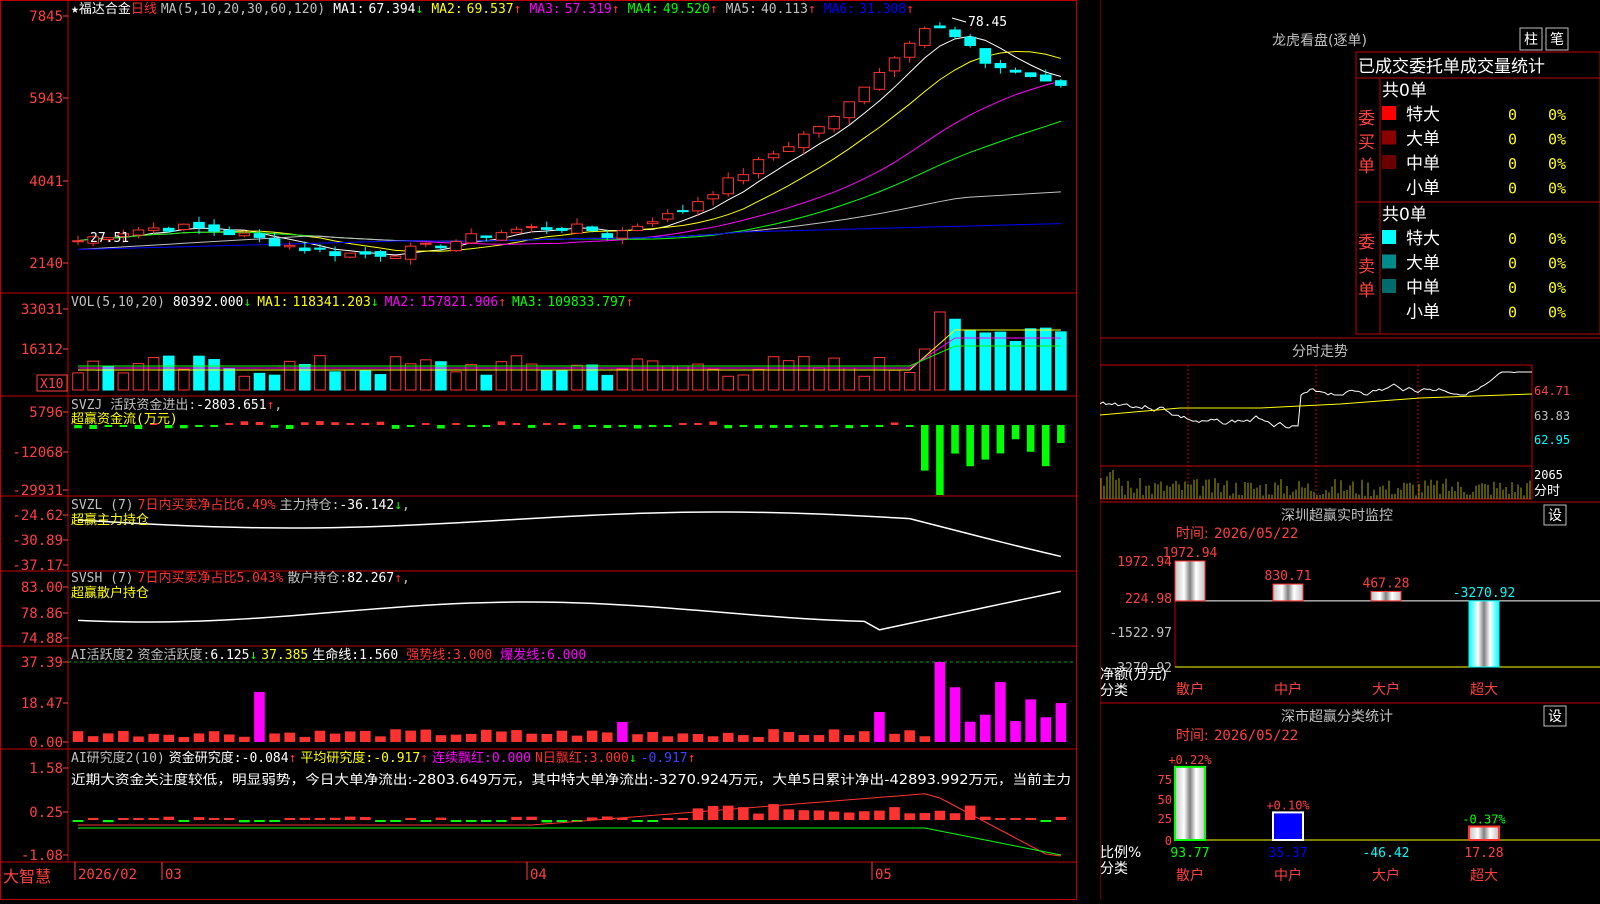  Describe the element at coordinates (1547, 491) in the screenshot. I see `fenshi-vol-label: 分时` at that location.